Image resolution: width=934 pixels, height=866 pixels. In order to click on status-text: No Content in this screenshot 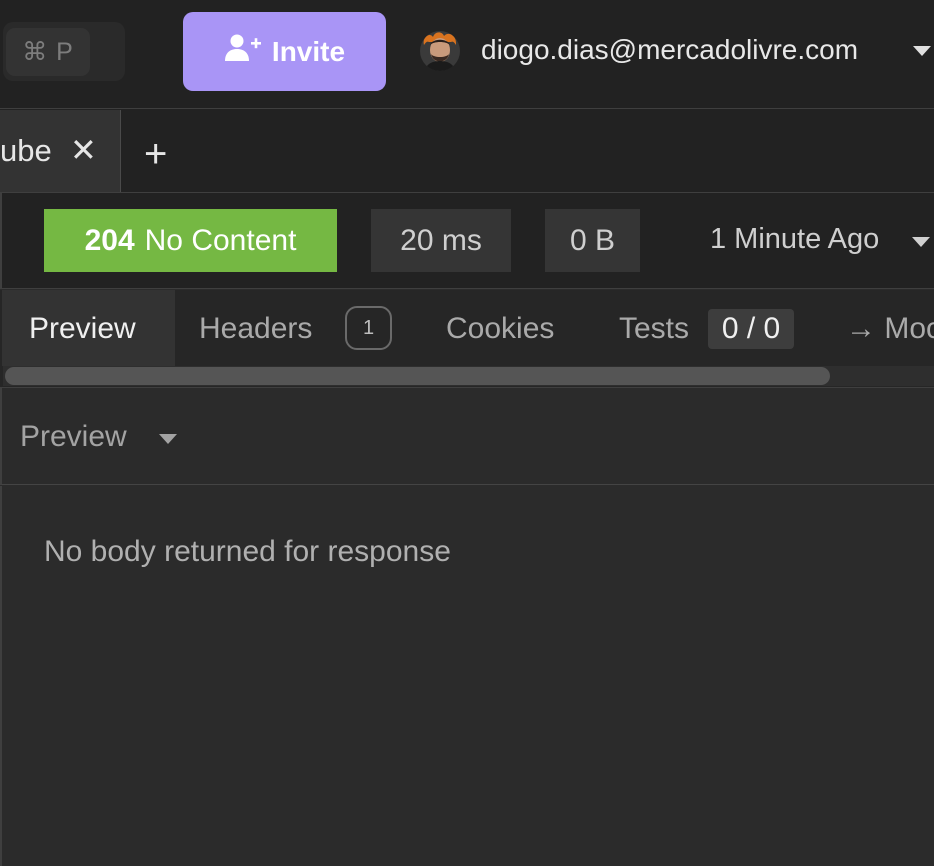, I will do `click(220, 240)`.